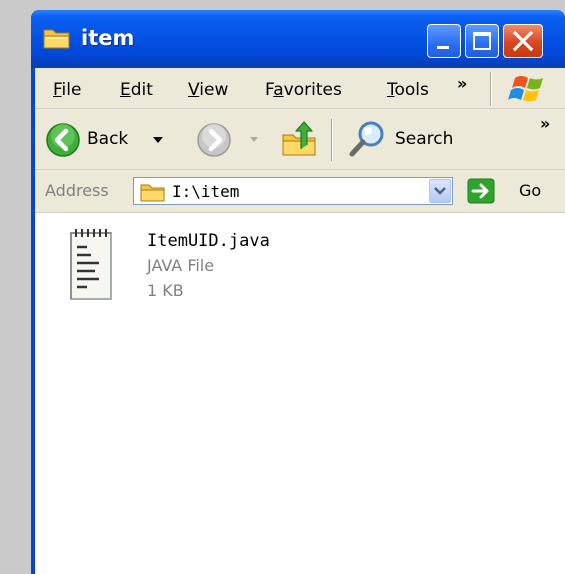 This screenshot has width=565, height=574. What do you see at coordinates (63, 140) in the screenshot?
I see `back-arrow-icon` at bounding box center [63, 140].